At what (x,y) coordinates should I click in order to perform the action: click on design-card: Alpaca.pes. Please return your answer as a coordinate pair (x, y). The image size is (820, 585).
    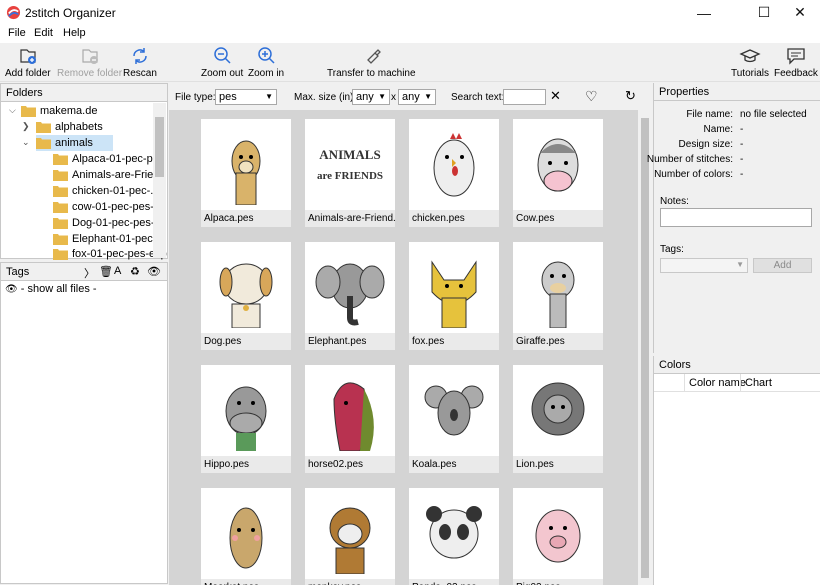
    Looking at the image, I should click on (246, 173).